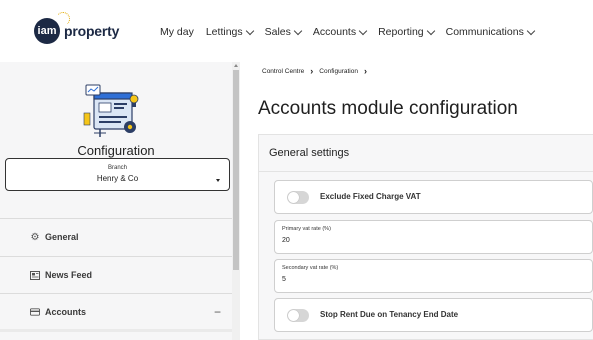 Image resolution: width=593 pixels, height=340 pixels. I want to click on sidebar-item-label: Accounts, so click(66, 312).